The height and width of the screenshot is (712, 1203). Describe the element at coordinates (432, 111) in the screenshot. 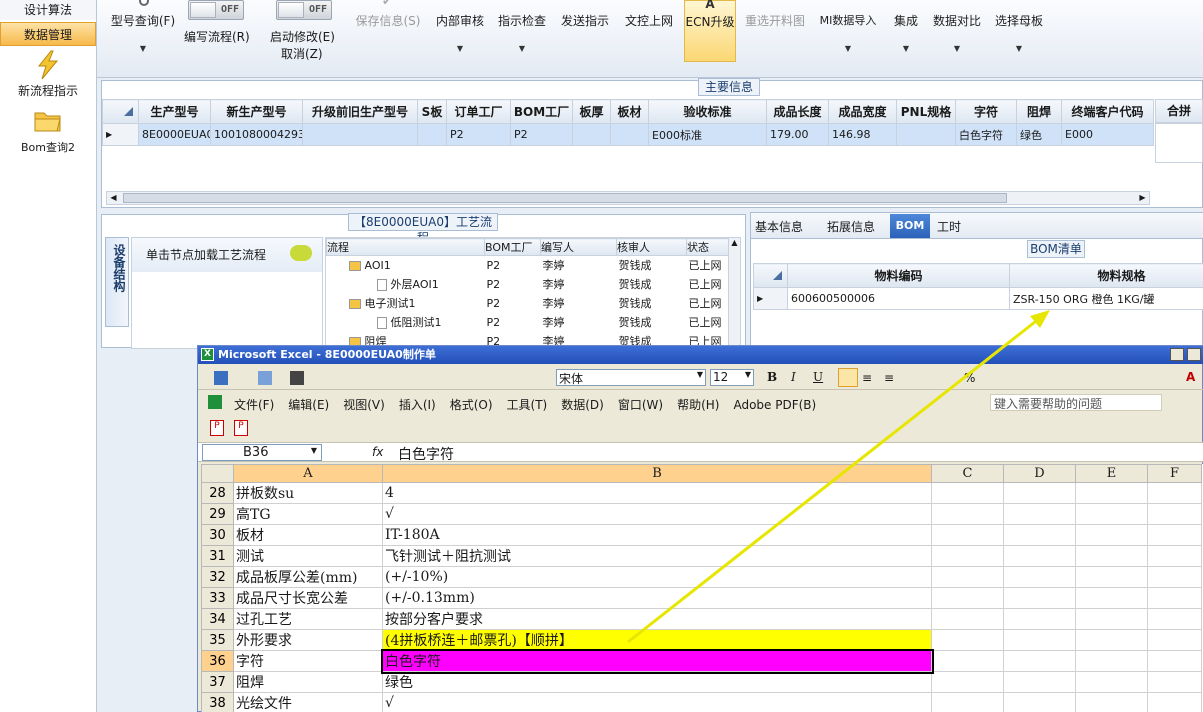

I see `column-header: S板` at that location.